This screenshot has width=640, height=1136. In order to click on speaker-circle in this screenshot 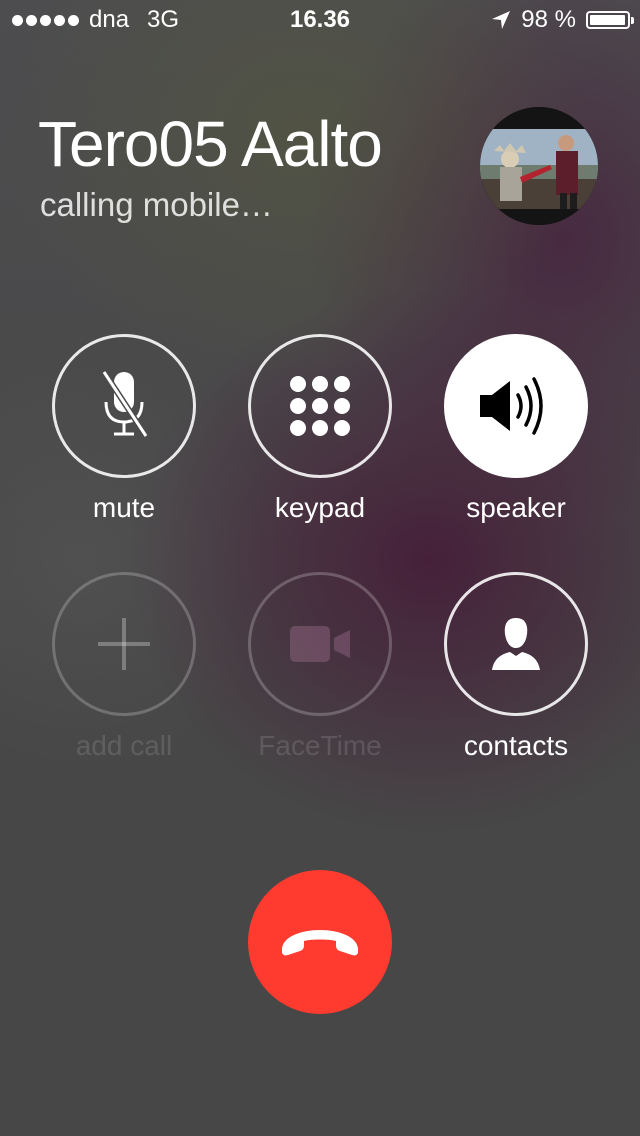, I will do `click(516, 406)`.